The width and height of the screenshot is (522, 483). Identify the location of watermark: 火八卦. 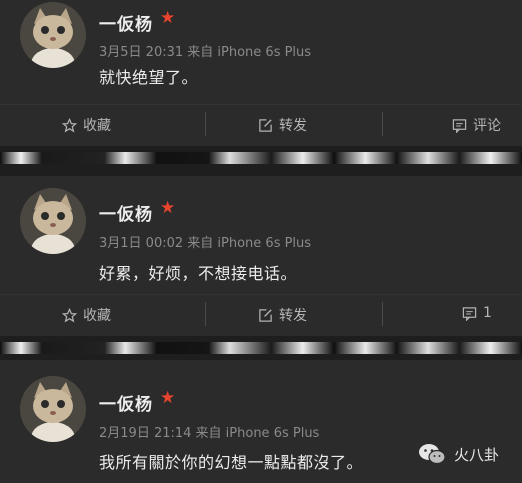
(458, 454).